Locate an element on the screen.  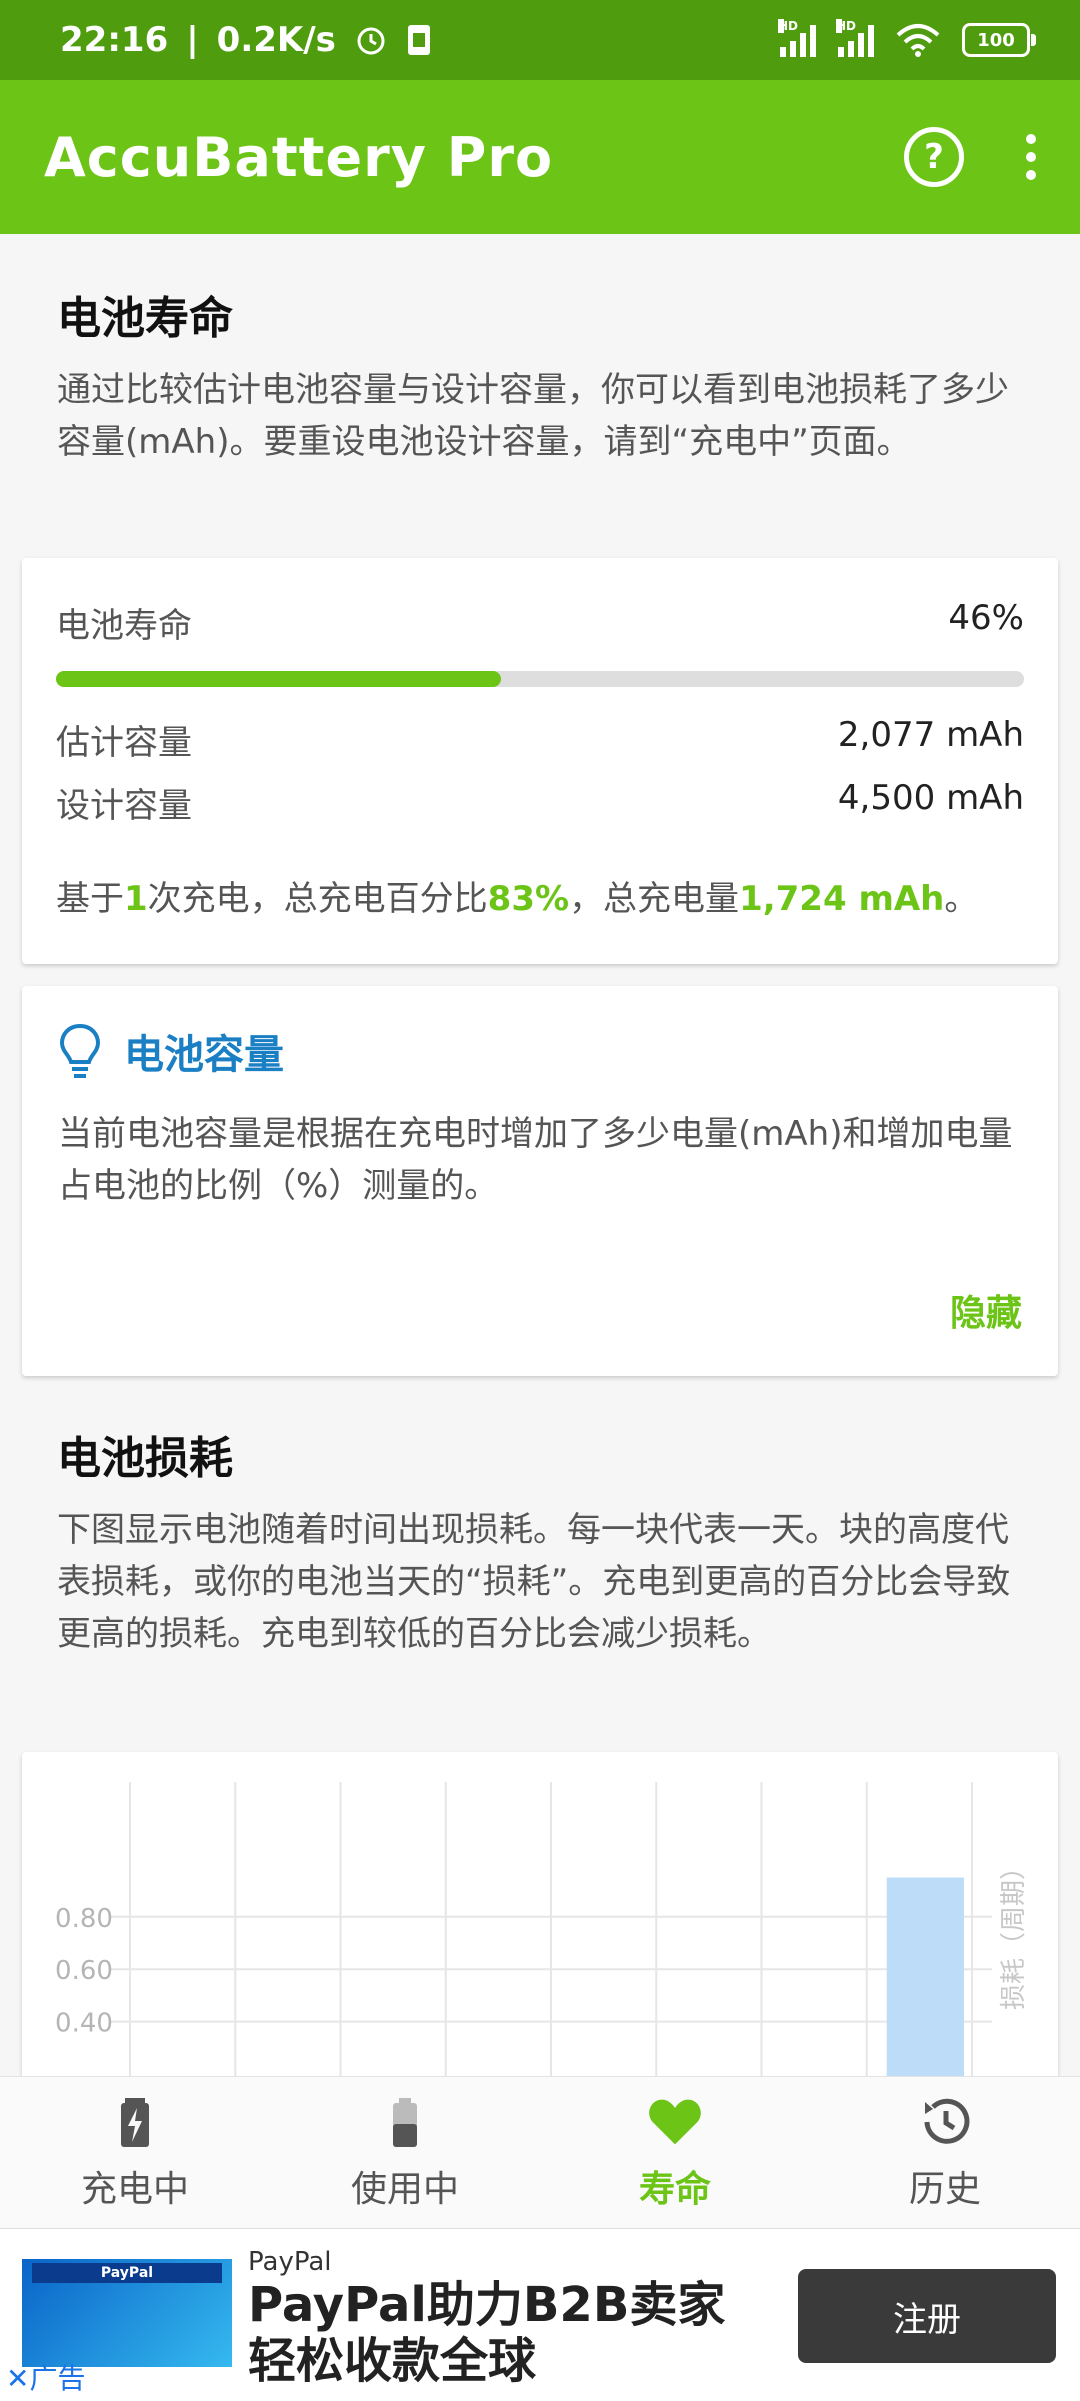
sim-icon is located at coordinates (418, 40).